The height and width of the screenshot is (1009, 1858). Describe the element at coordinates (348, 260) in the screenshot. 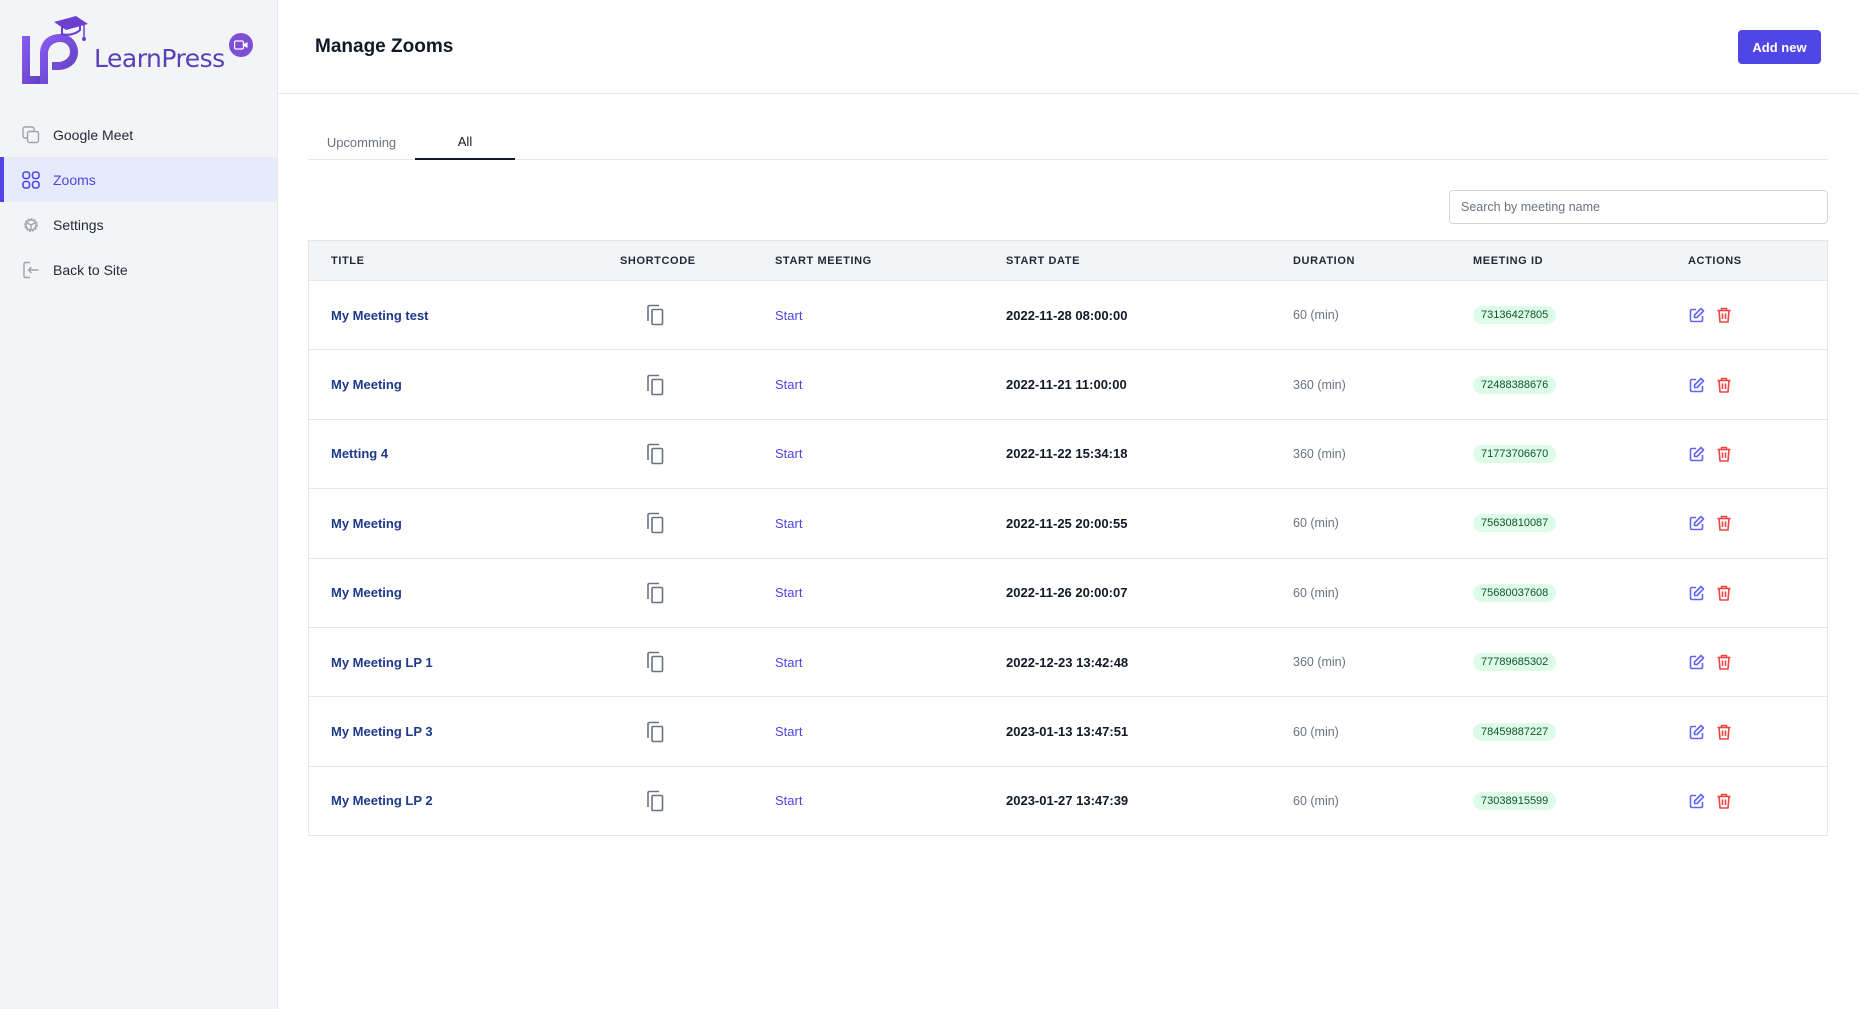

I see `column-header-title: TITLE` at that location.